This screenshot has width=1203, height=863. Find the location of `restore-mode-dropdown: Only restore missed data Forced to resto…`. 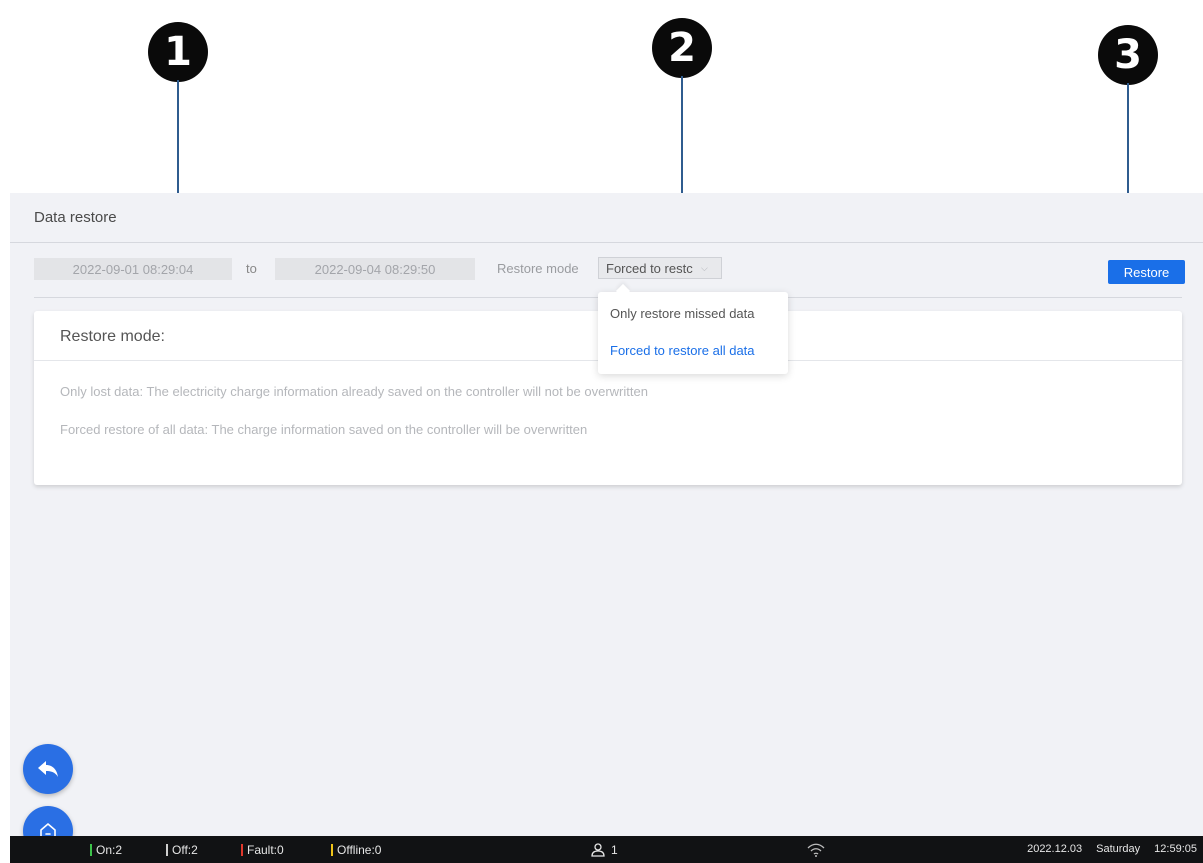

restore-mode-dropdown: Only restore missed data Forced to resto… is located at coordinates (693, 333).